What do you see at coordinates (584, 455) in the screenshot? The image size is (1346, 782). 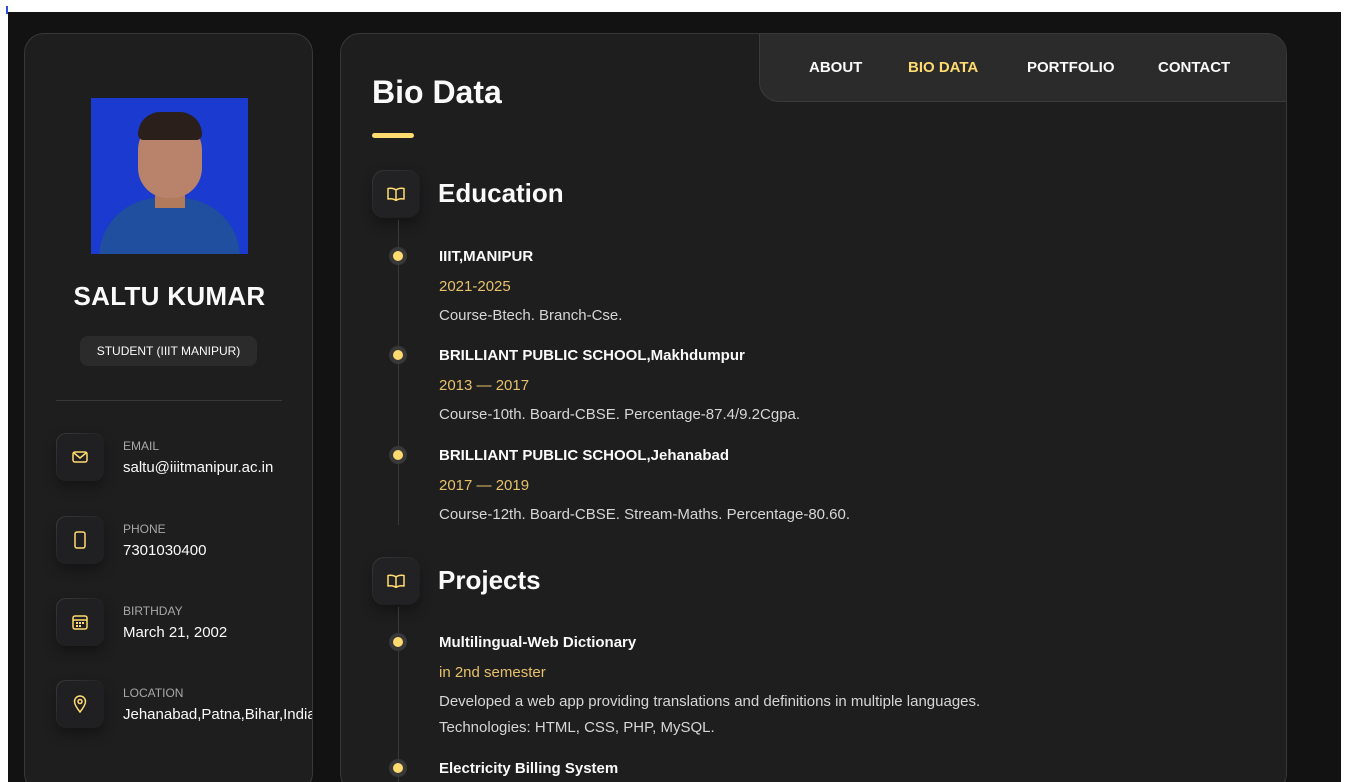 I see `timeline-item-title: BRILLIANT PUBLIC SCHOOL,Jehanabad` at bounding box center [584, 455].